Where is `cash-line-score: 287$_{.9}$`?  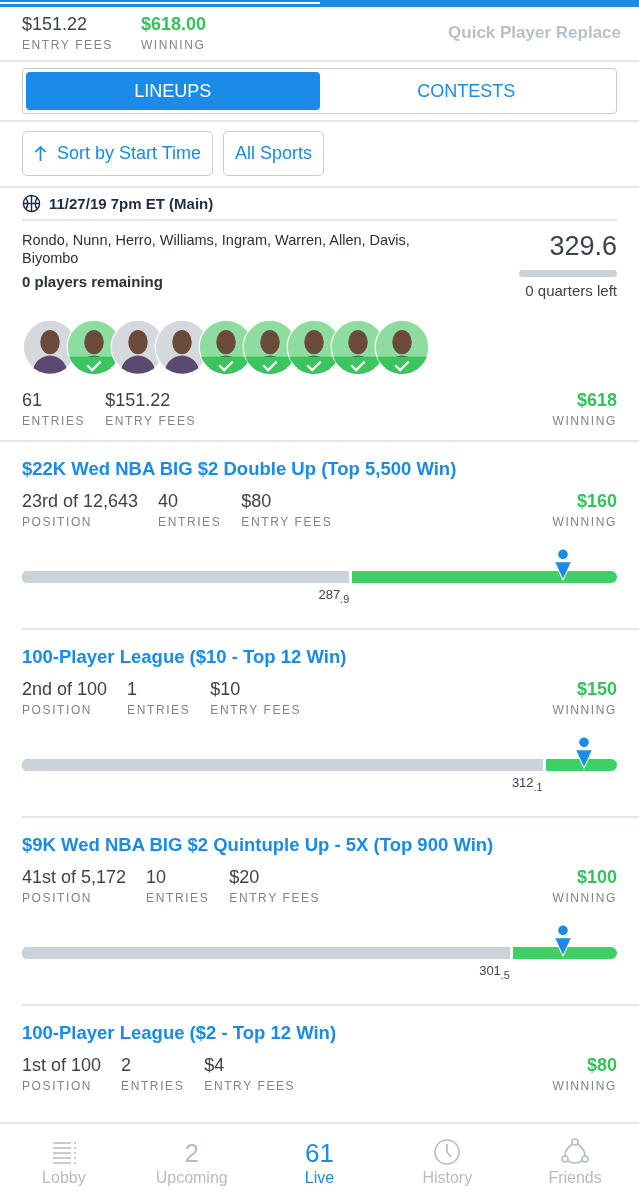 cash-line-score: 287$_{.9}$ is located at coordinates (334, 596).